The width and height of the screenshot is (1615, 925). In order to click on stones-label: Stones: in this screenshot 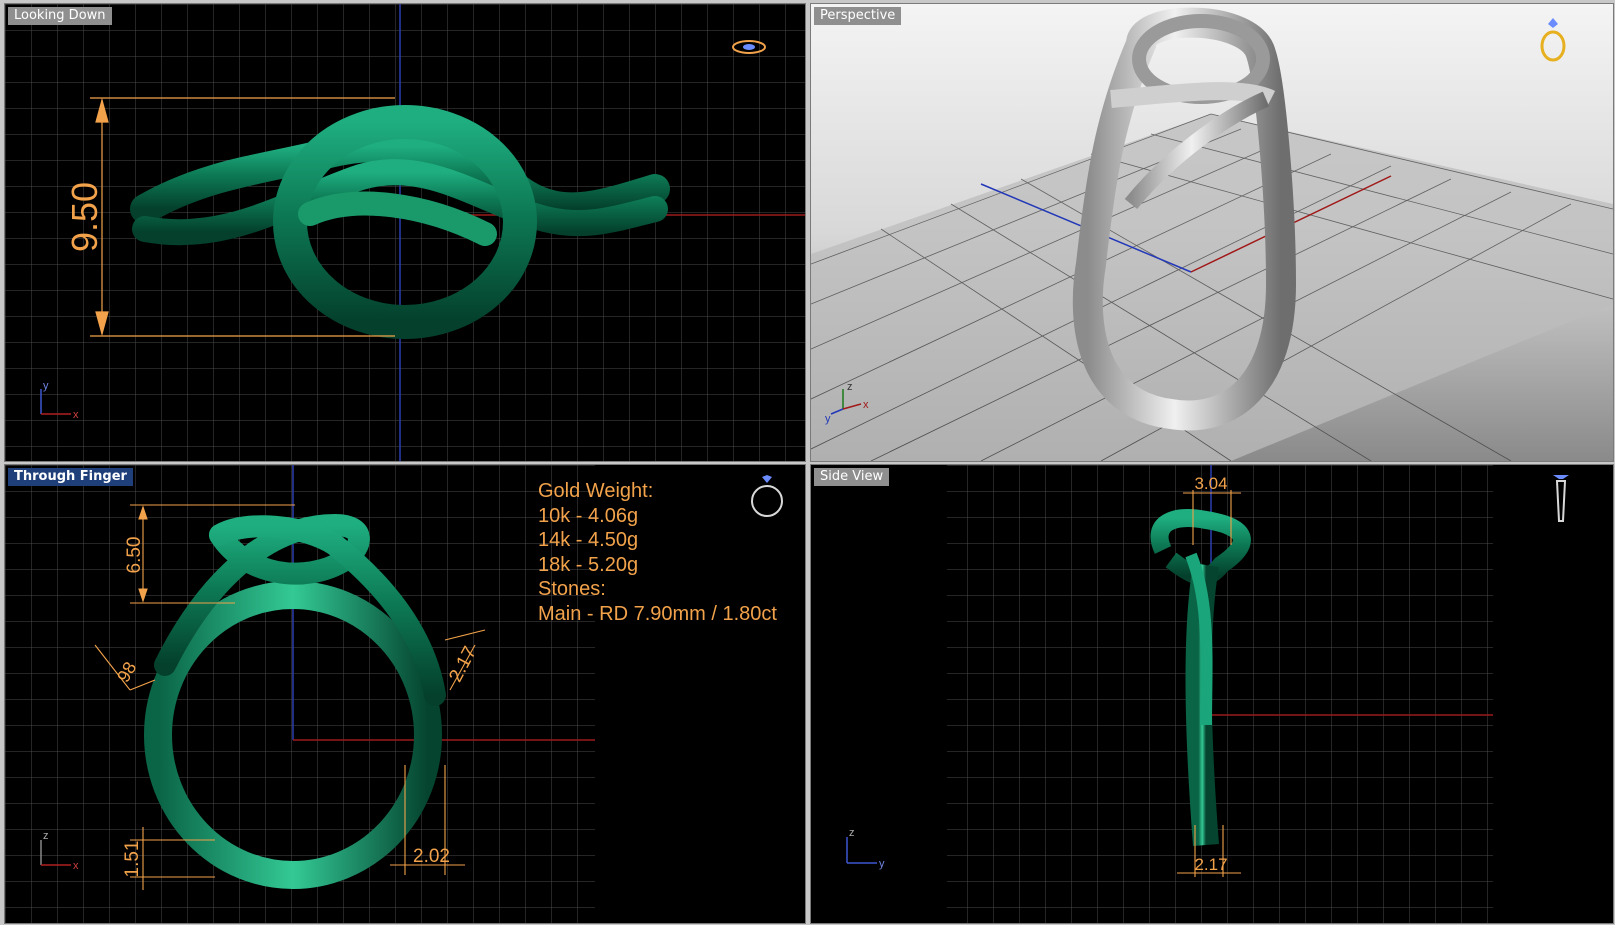, I will do `click(572, 589)`.